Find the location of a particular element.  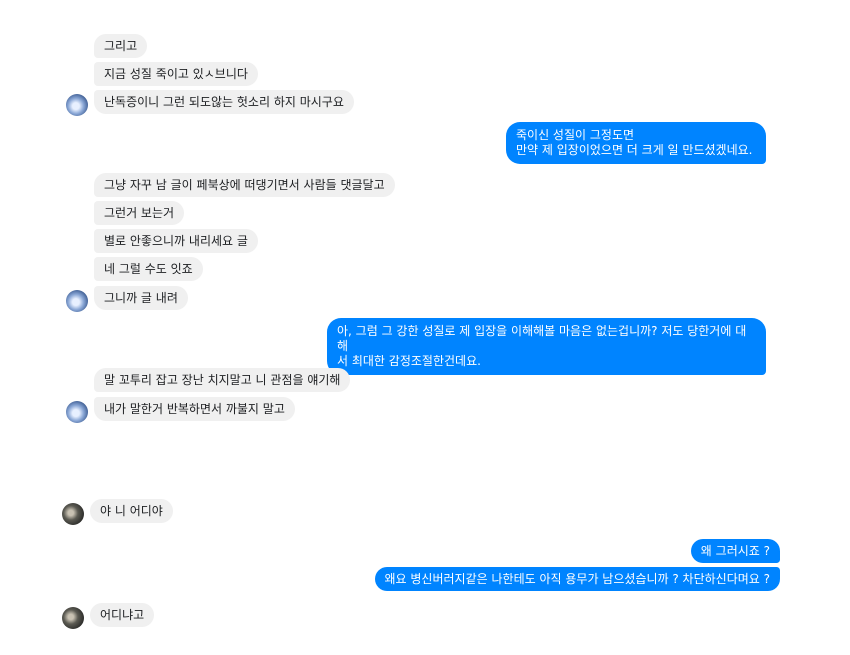

outgoing-message: 왜 그러시죠 ? is located at coordinates (735, 551).